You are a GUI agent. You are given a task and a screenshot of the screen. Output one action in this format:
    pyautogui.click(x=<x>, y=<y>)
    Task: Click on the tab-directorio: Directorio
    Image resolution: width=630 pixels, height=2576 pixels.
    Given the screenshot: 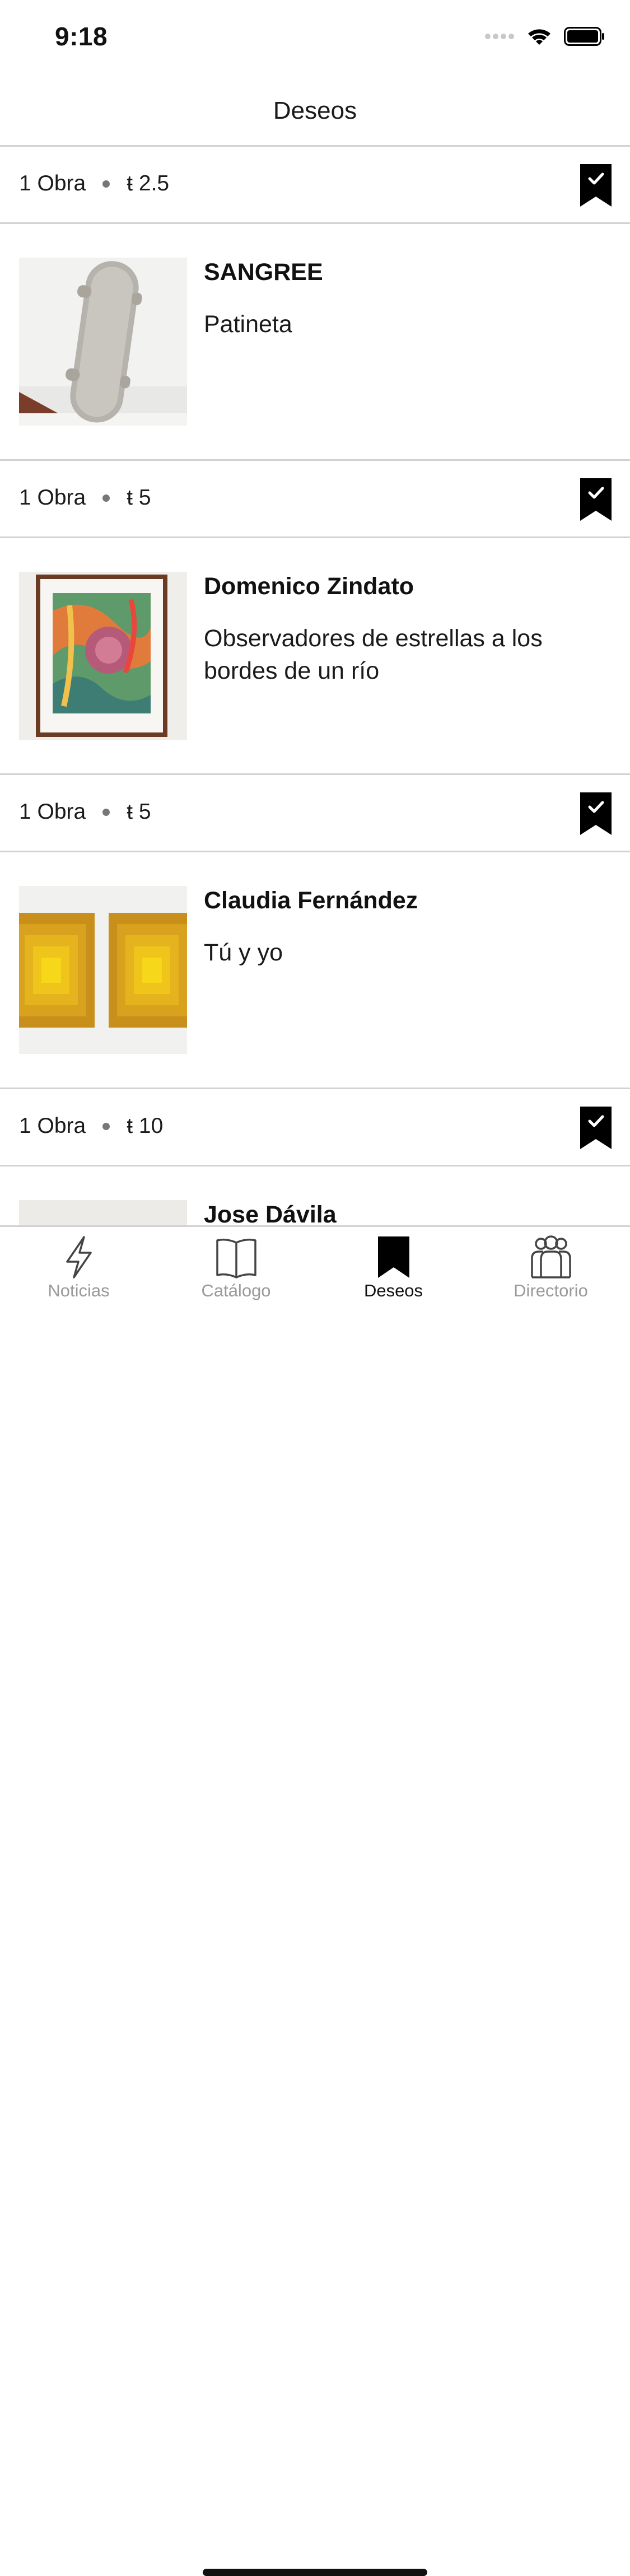 What is the action you would take?
    pyautogui.click(x=551, y=1274)
    